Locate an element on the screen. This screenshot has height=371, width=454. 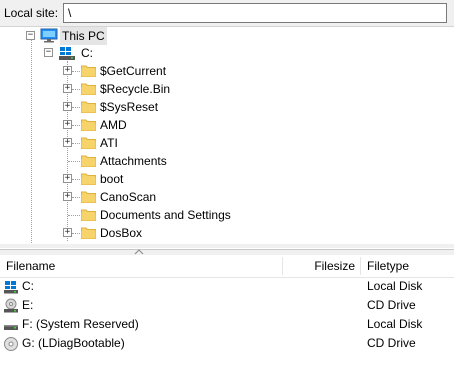
tree-item-folder: + ATI is located at coordinates (227, 143).